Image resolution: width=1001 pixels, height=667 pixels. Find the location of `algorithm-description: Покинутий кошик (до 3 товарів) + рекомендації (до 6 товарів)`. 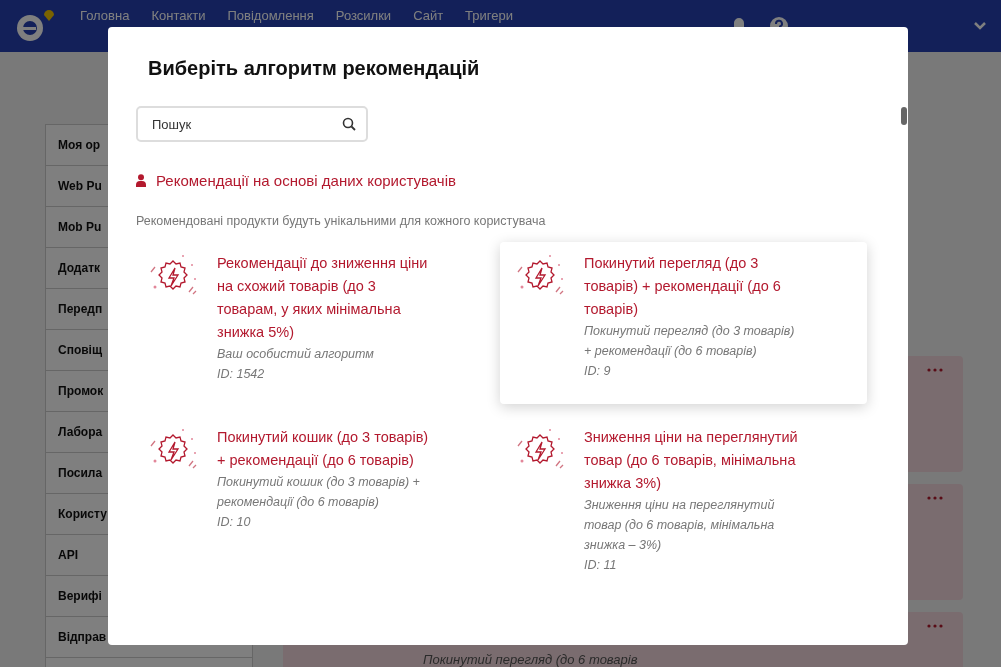

algorithm-description: Покинутий кошик (до 3 товарів) + рекомендації (до 6 товарів) is located at coordinates (319, 492).